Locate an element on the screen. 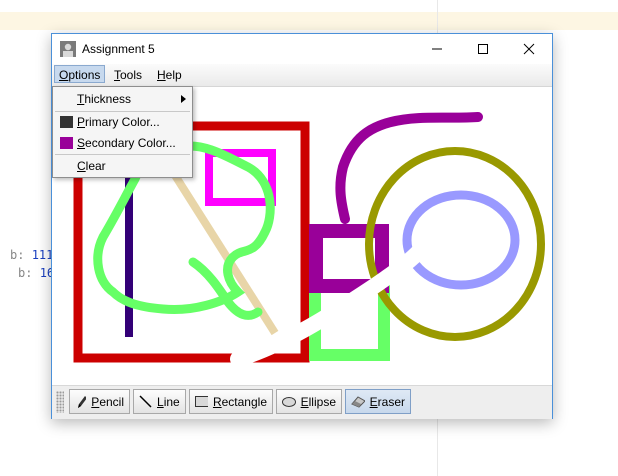  menu-label-rest: hickness is located at coordinates (108, 99).